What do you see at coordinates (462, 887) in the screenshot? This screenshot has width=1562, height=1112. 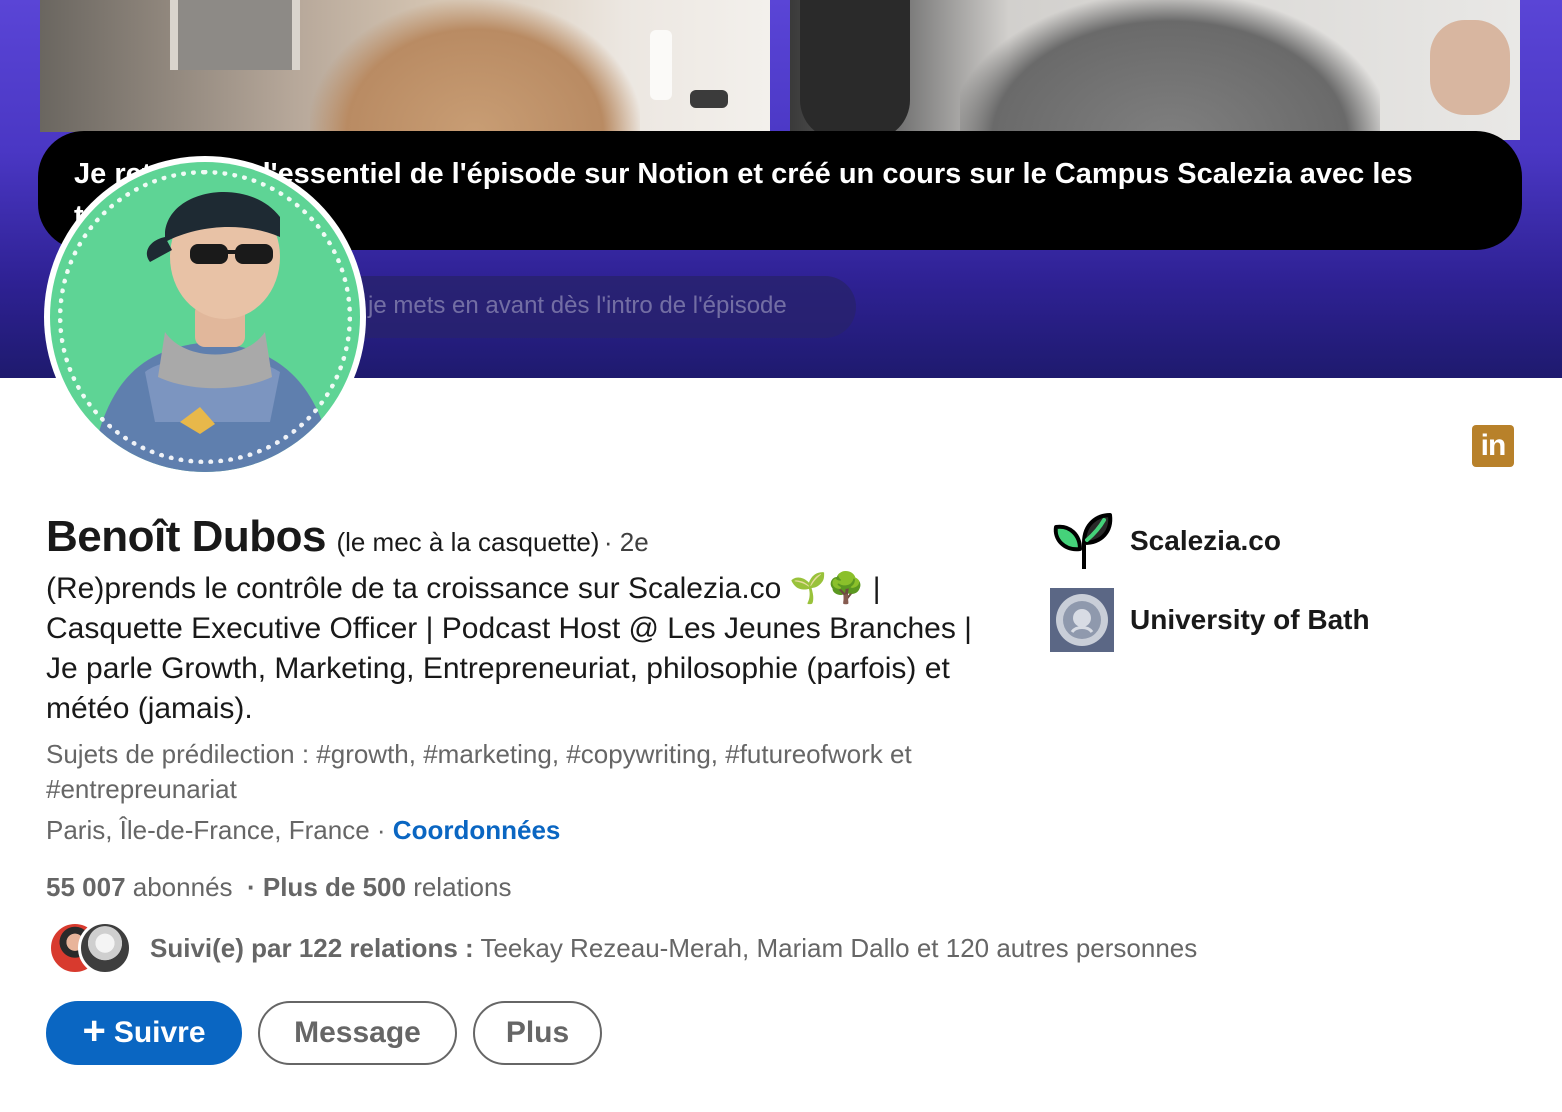 I see `connections-label: relations` at bounding box center [462, 887].